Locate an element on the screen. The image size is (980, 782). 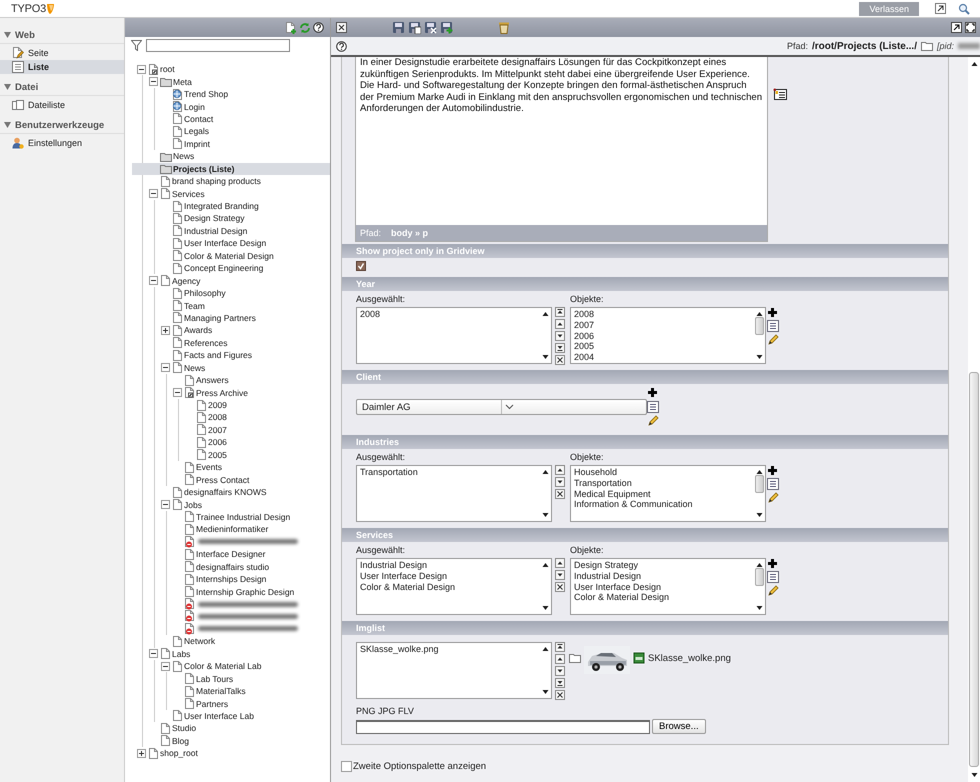
tree-item: Jobs is located at coordinates (251, 504).